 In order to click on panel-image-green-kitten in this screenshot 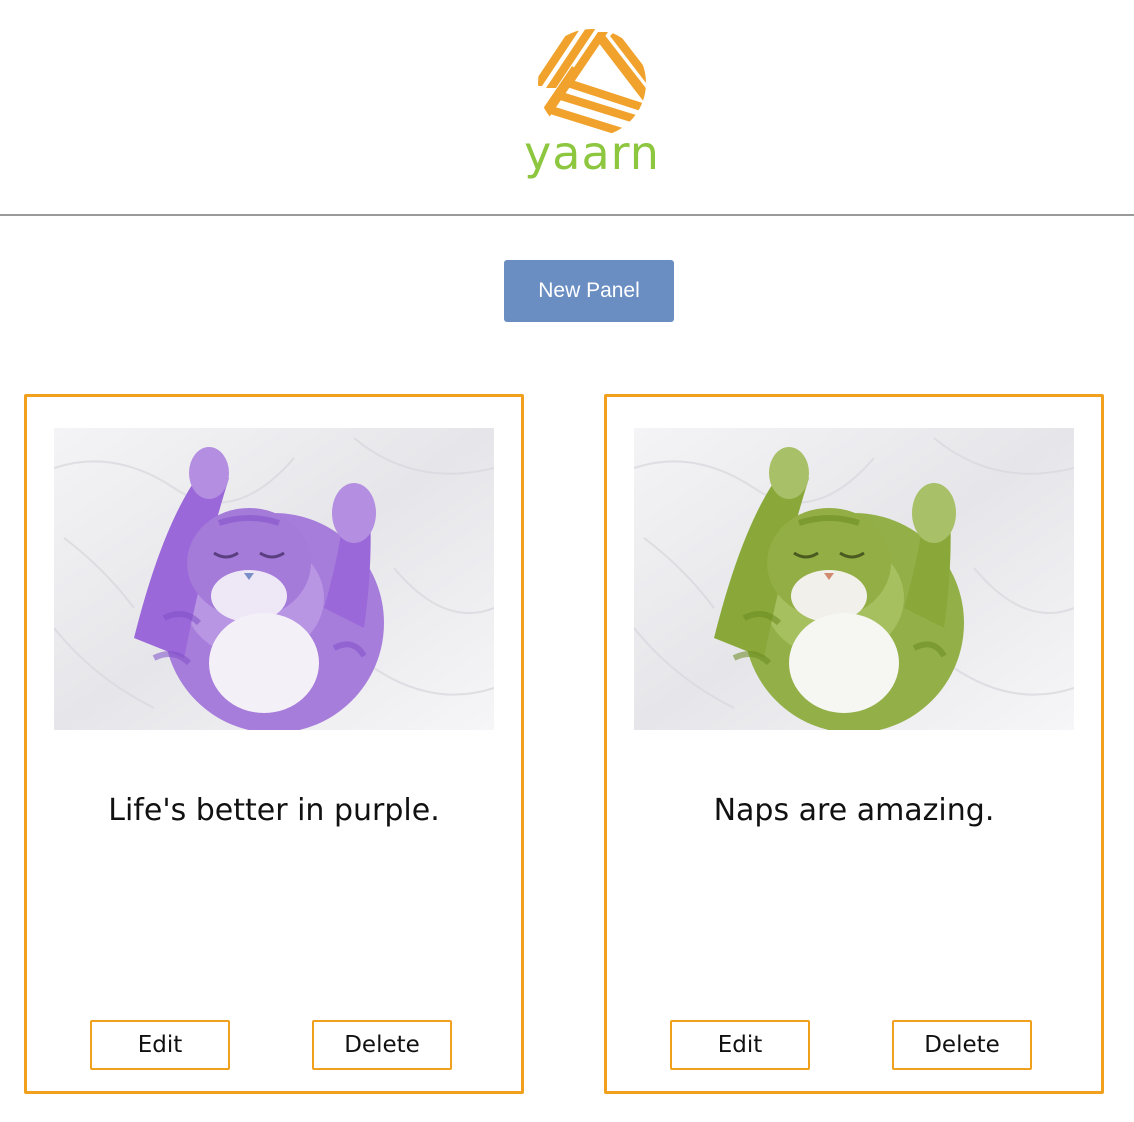, I will do `click(854, 579)`.